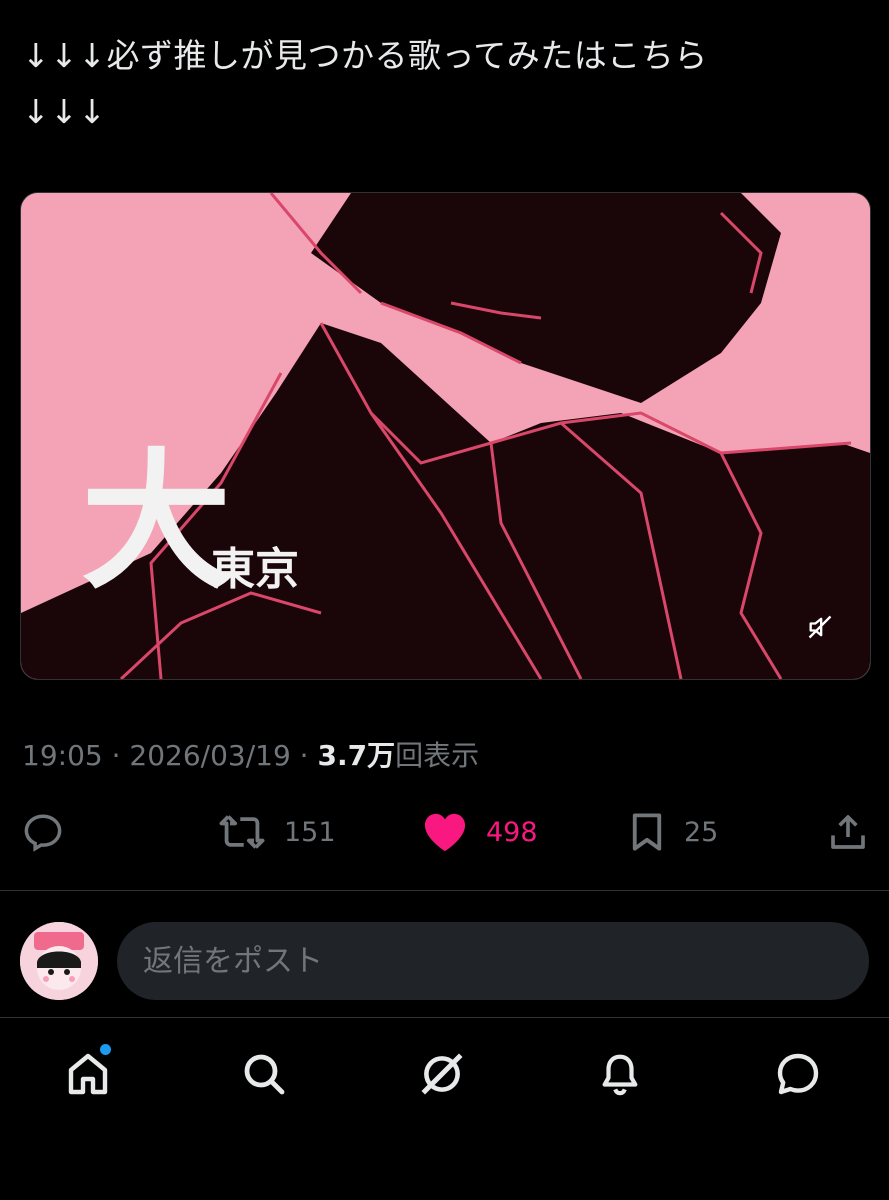 The height and width of the screenshot is (1200, 889). Describe the element at coordinates (437, 755) in the screenshot. I see `views-label: 回表示` at that location.